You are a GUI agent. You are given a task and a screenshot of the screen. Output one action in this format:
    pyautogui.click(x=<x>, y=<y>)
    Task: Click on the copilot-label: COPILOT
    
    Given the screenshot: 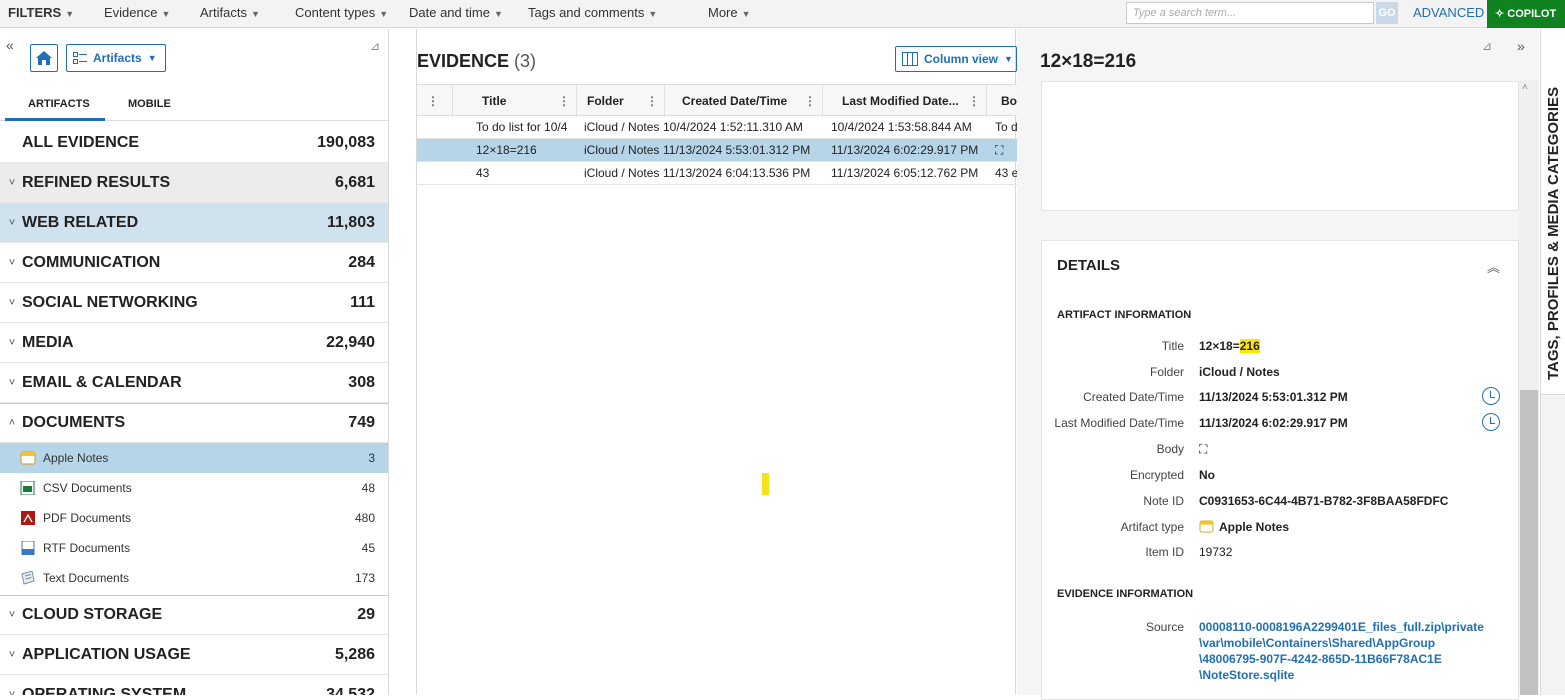 What is the action you would take?
    pyautogui.click(x=1532, y=14)
    